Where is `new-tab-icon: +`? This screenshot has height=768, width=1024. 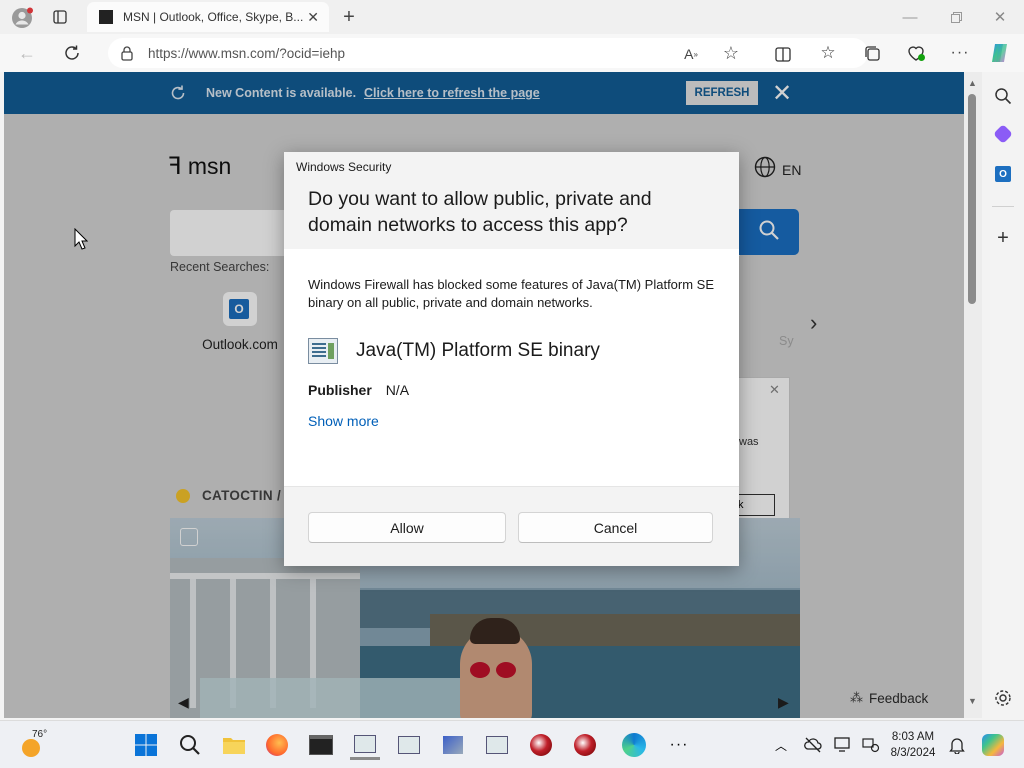 new-tab-icon: + is located at coordinates (349, 17).